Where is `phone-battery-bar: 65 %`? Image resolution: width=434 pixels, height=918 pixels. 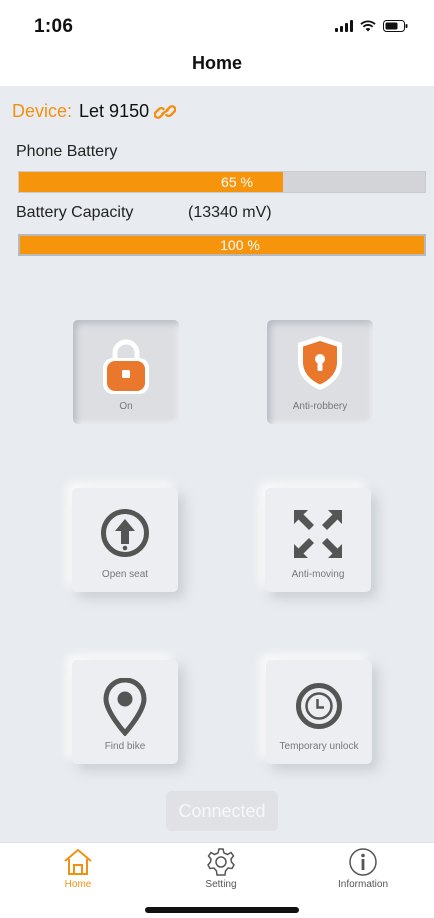 phone-battery-bar: 65 % is located at coordinates (222, 182).